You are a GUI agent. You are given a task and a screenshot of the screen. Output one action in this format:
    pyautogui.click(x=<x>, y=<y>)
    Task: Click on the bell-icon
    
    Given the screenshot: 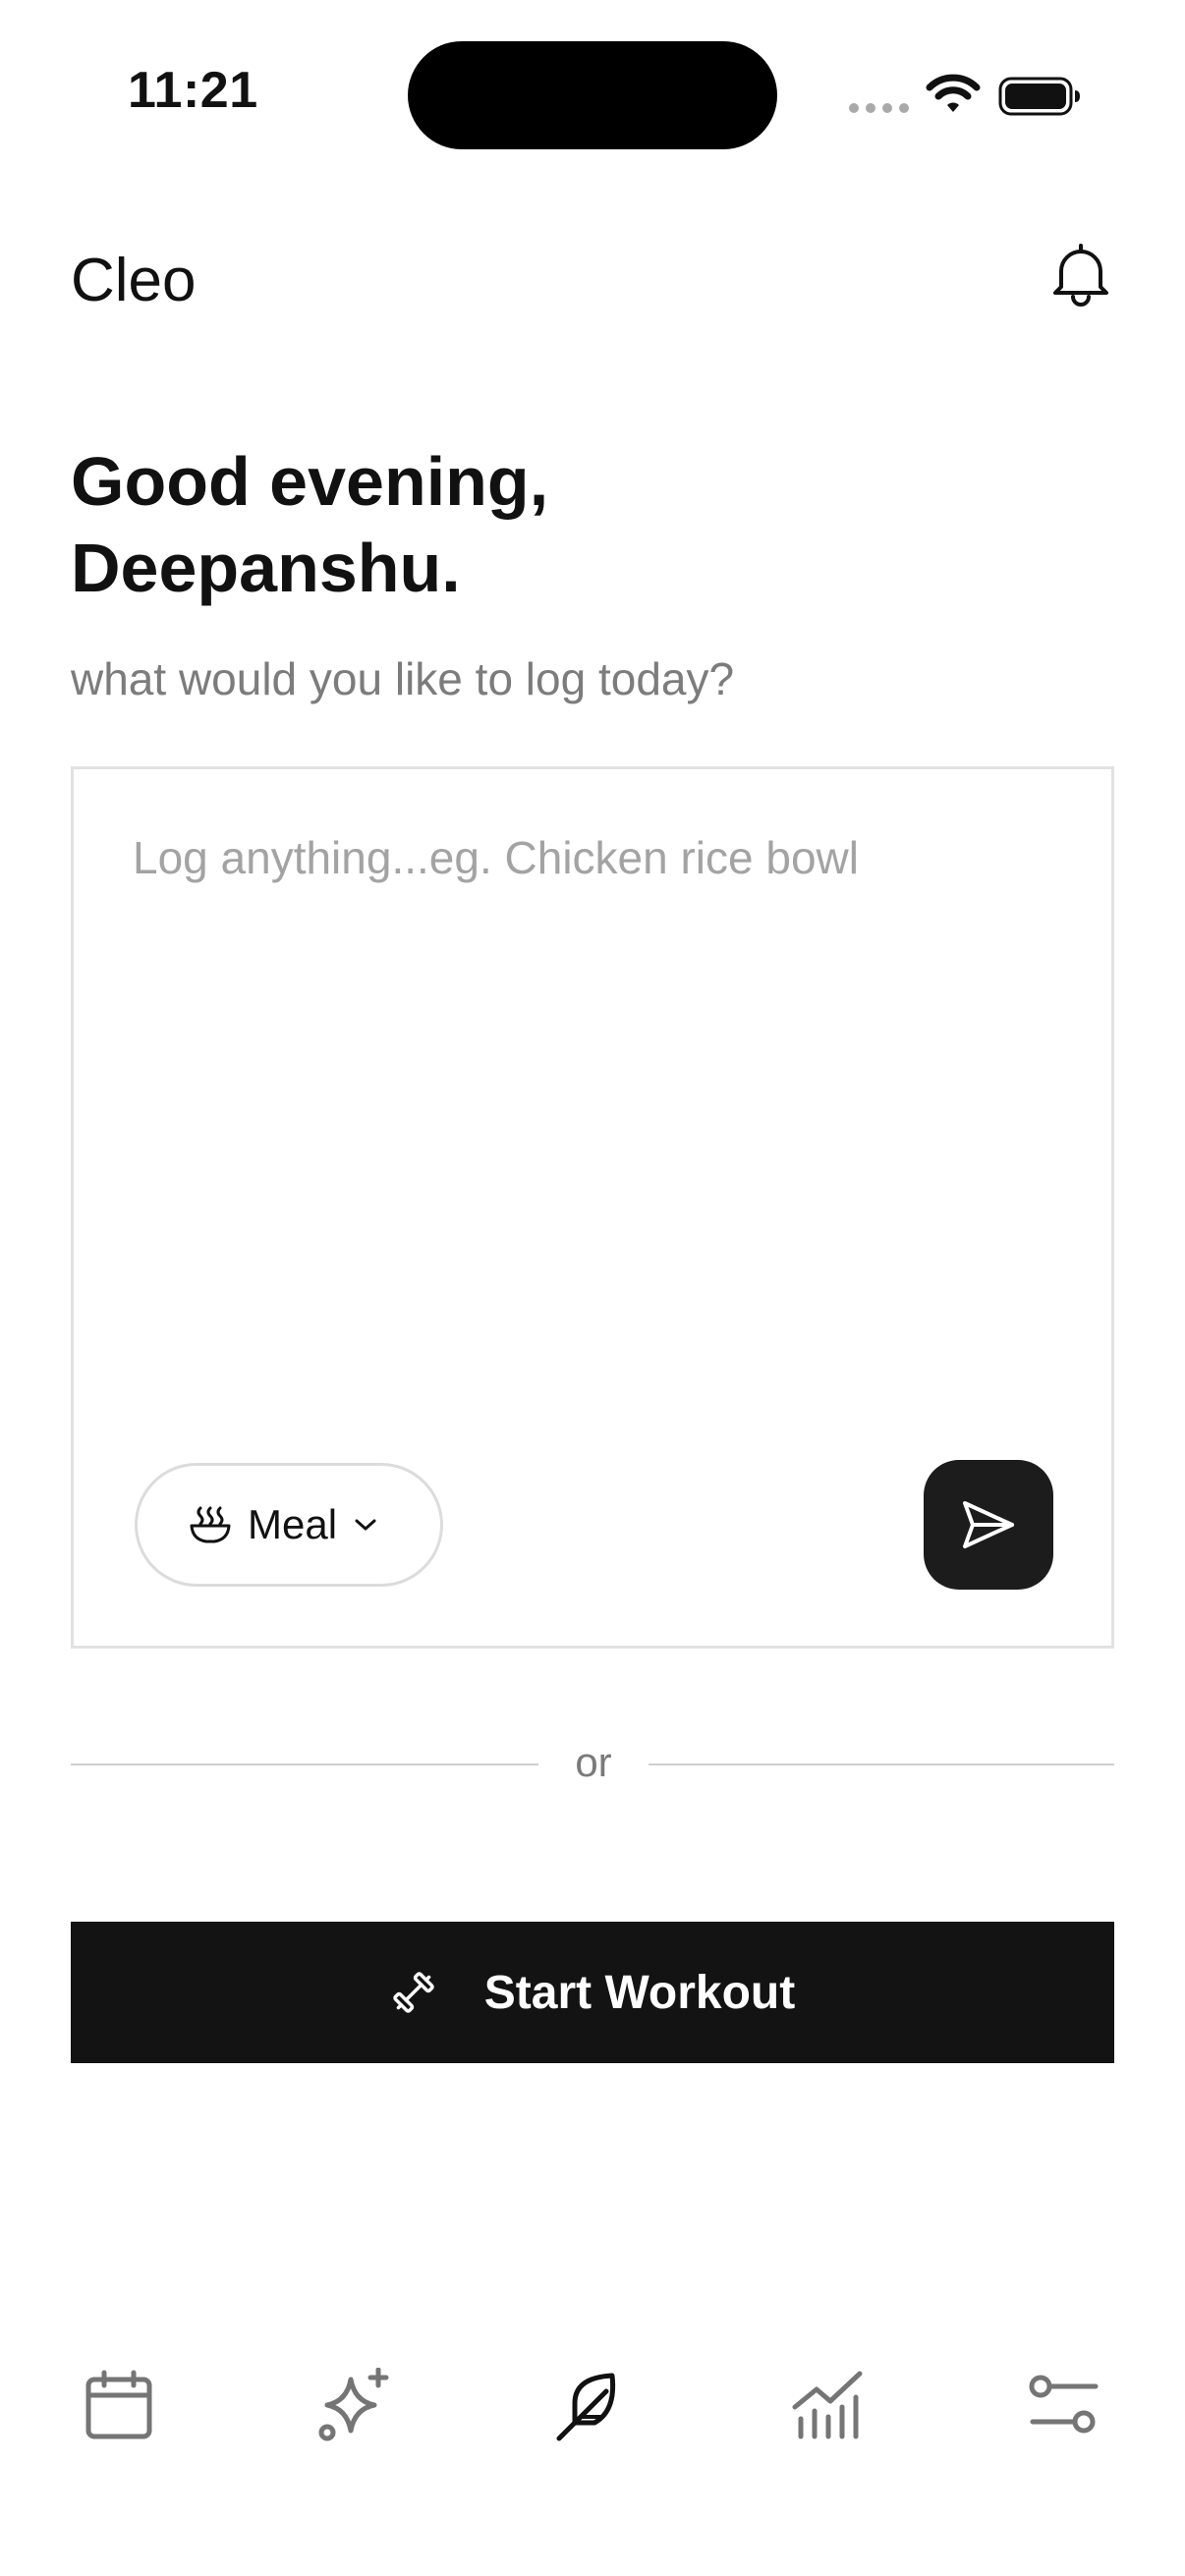 What is the action you would take?
    pyautogui.click(x=1080, y=275)
    